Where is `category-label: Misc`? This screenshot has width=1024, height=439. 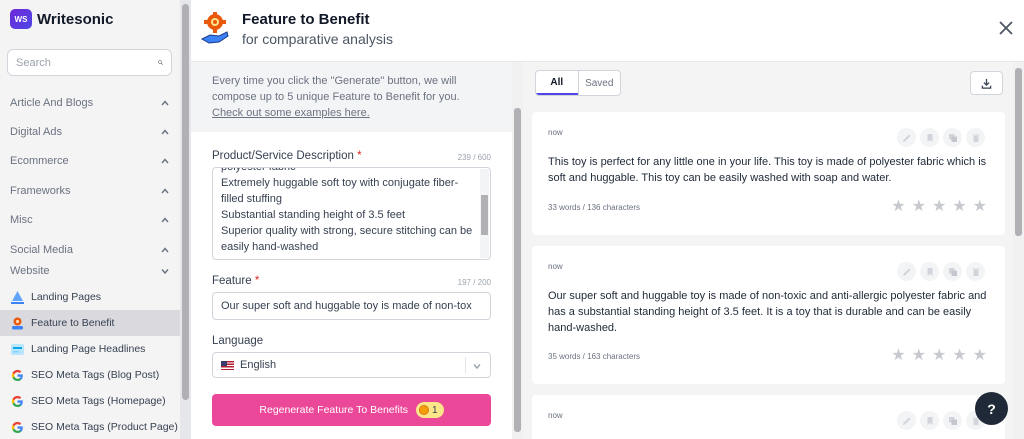 category-label: Misc is located at coordinates (21, 220).